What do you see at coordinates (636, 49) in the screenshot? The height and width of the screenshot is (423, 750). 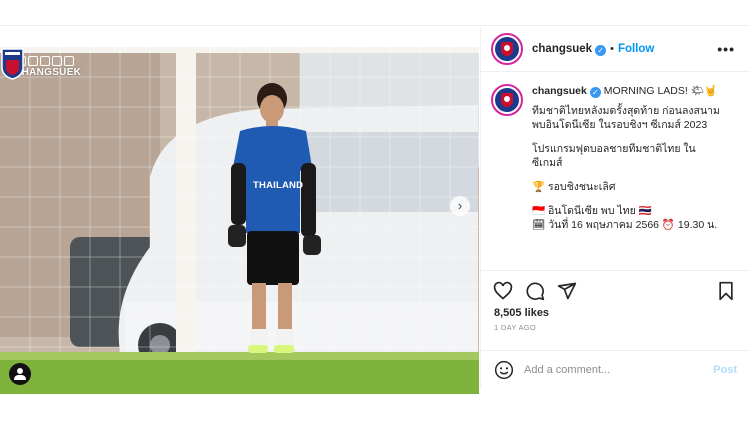 I see `follow-button: Follow` at bounding box center [636, 49].